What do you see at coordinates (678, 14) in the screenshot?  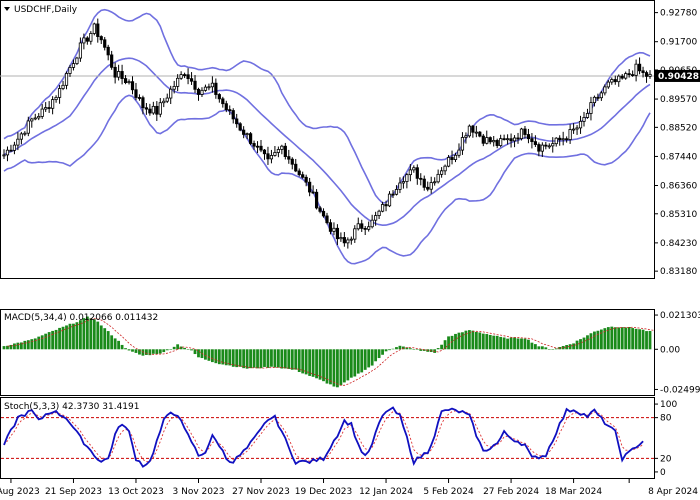 I see `price-axis-label: 0.92780` at bounding box center [678, 14].